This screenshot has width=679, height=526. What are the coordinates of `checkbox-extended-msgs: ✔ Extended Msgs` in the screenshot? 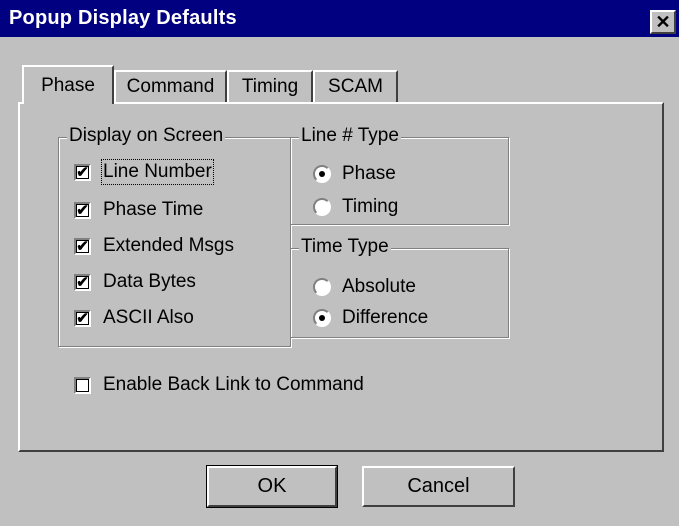 It's located at (154, 246).